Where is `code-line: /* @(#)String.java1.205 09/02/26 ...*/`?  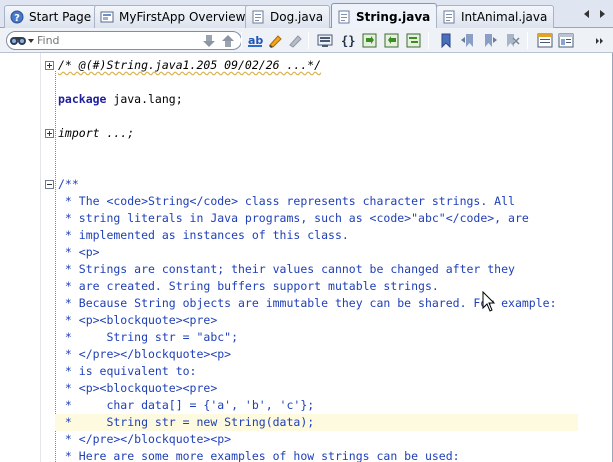
code-line: /* @(#)String.java1.205 09/02/26 ...*/ is located at coordinates (334, 65).